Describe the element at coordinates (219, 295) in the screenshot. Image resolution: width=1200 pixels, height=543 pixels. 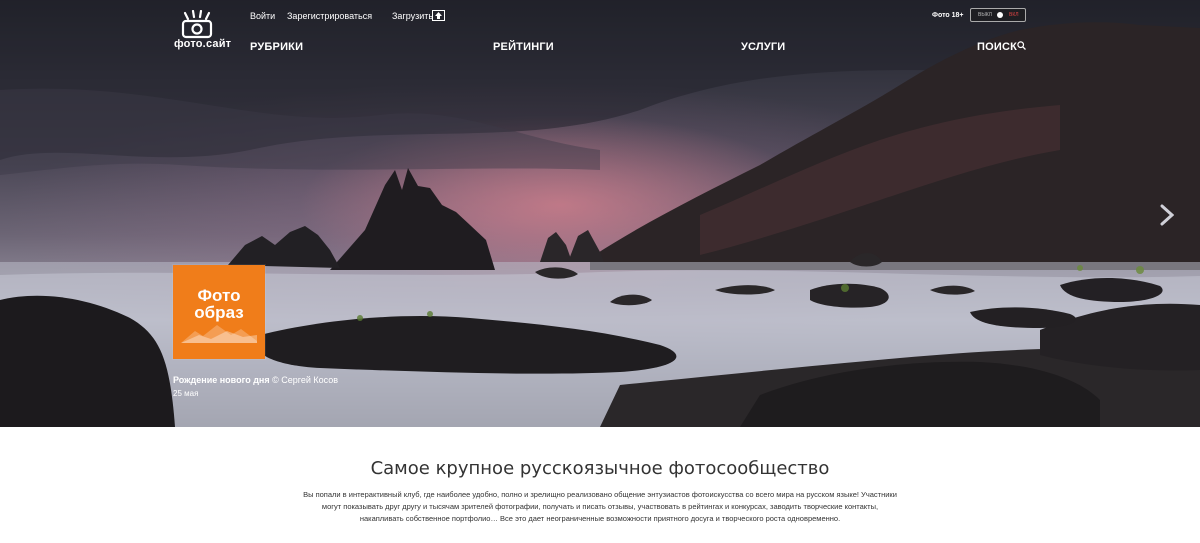
I see `badge-text-line1: Фото` at that location.